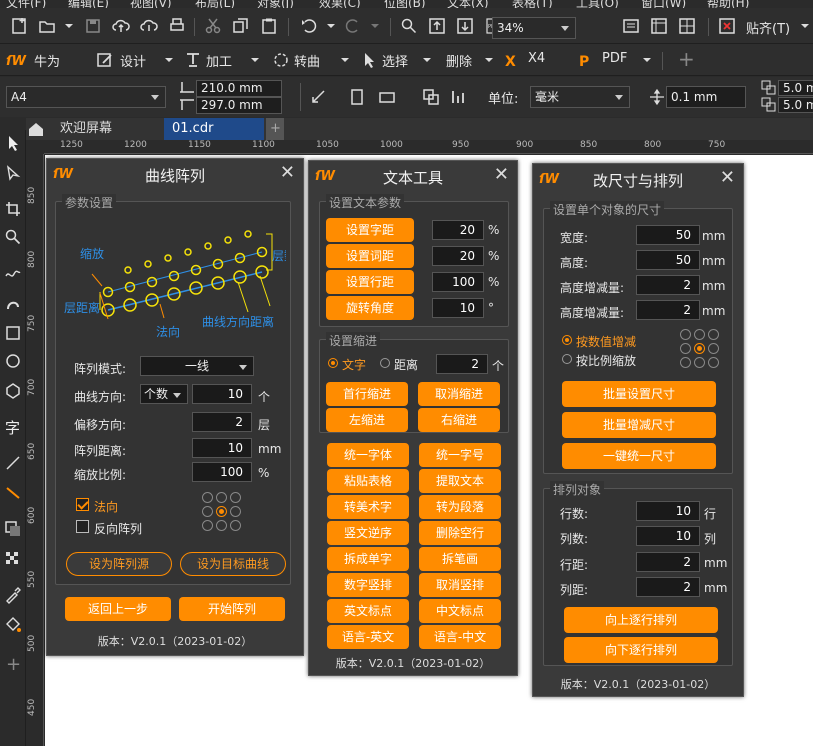 This screenshot has width=813, height=746. I want to click on row-spacing-input: 2, so click(668, 562).